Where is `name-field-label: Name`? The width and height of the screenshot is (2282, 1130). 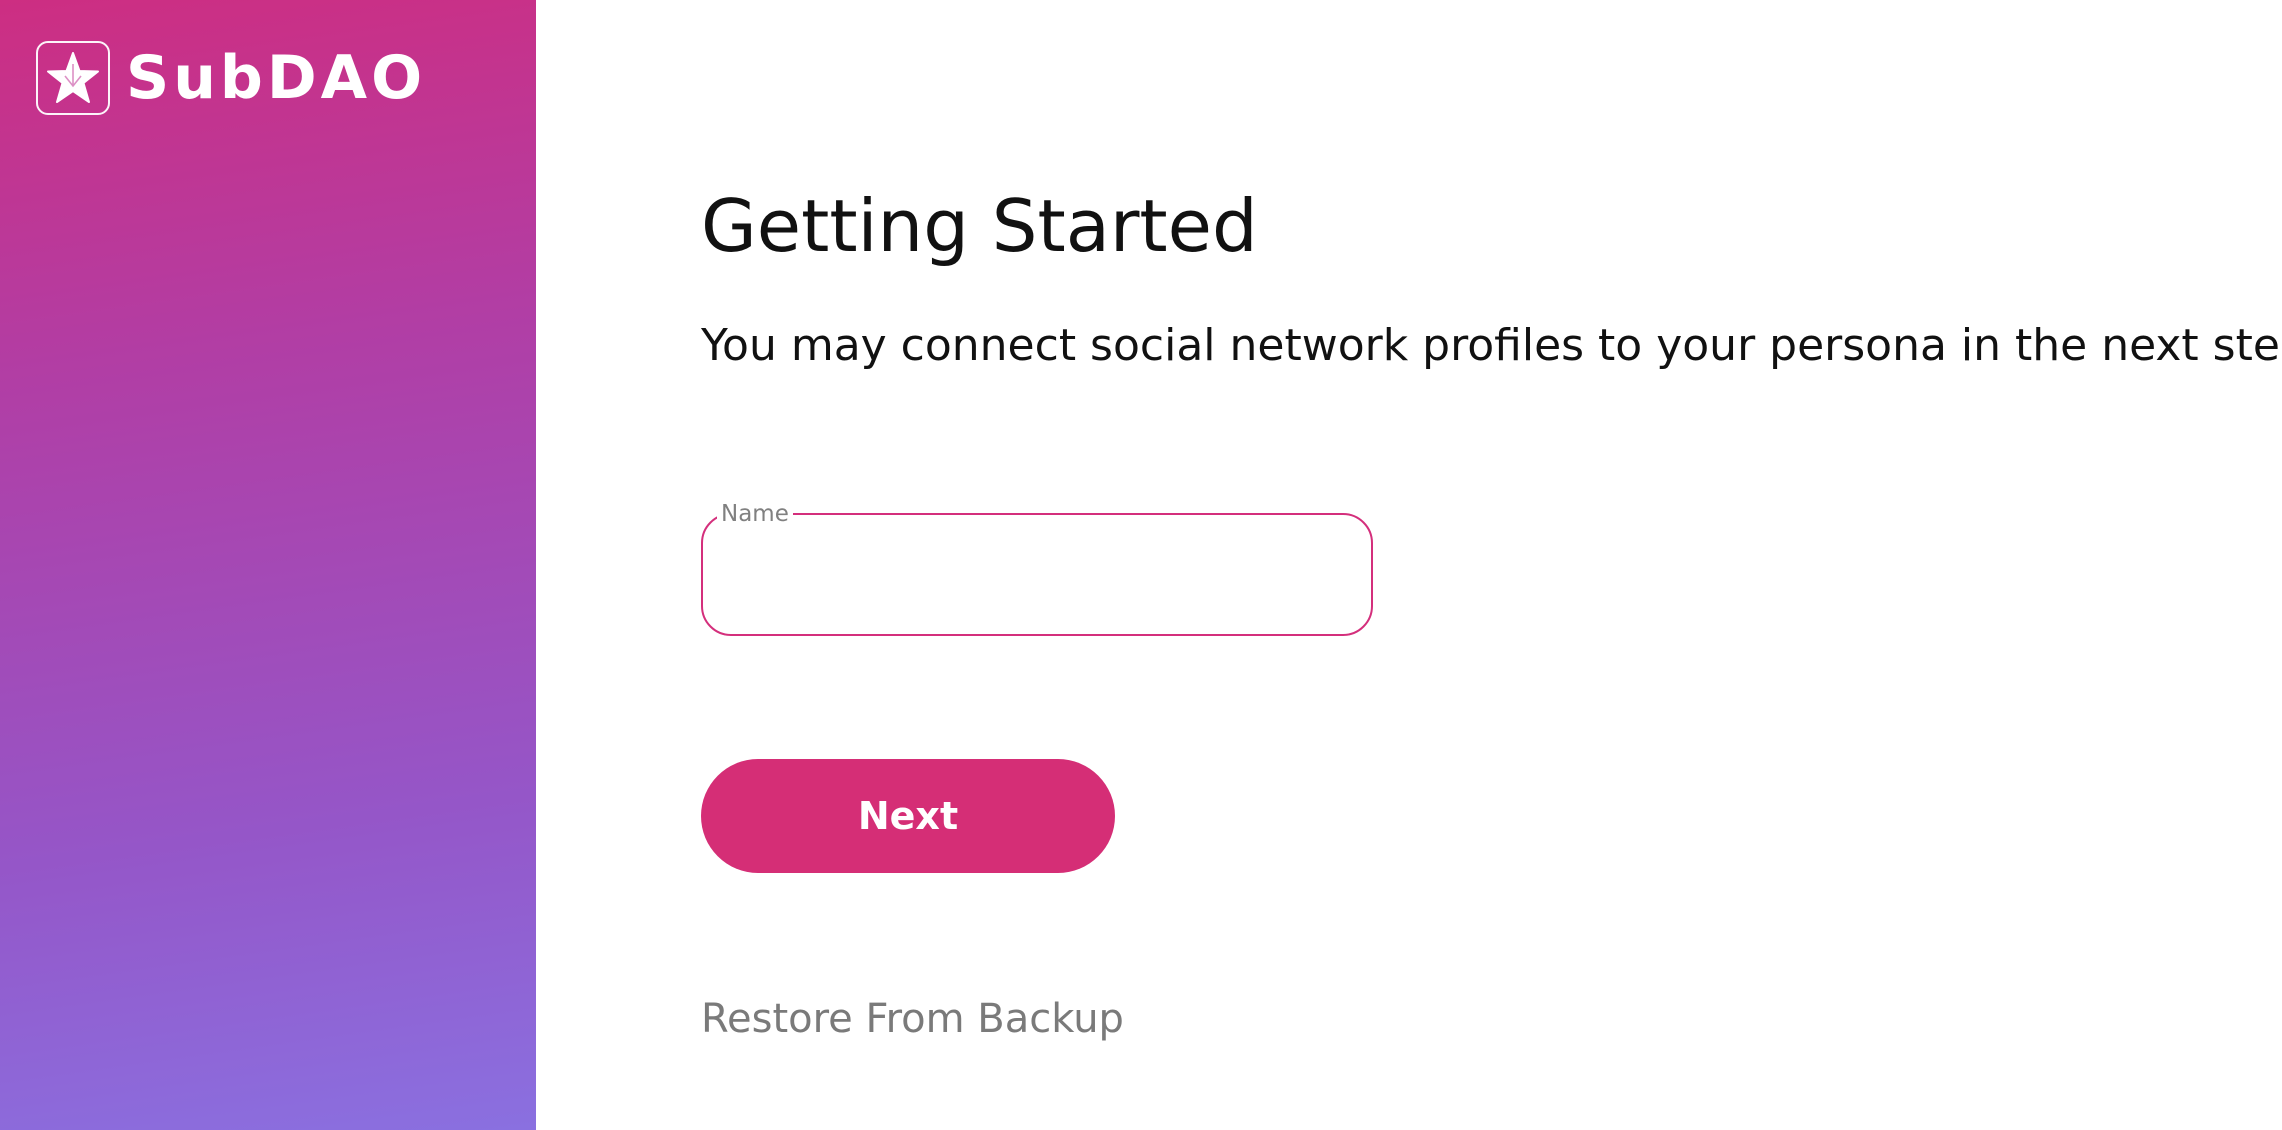 name-field-label: Name is located at coordinates (755, 514).